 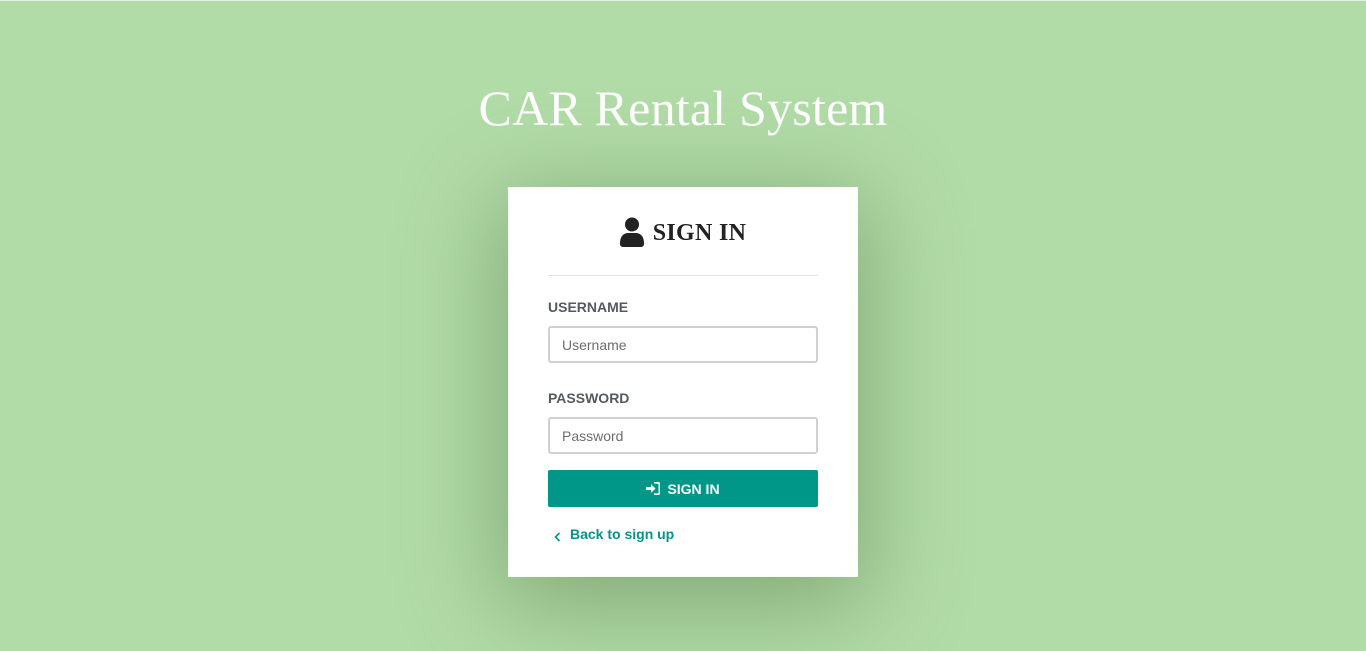 I want to click on password-input, so click(x=683, y=435).